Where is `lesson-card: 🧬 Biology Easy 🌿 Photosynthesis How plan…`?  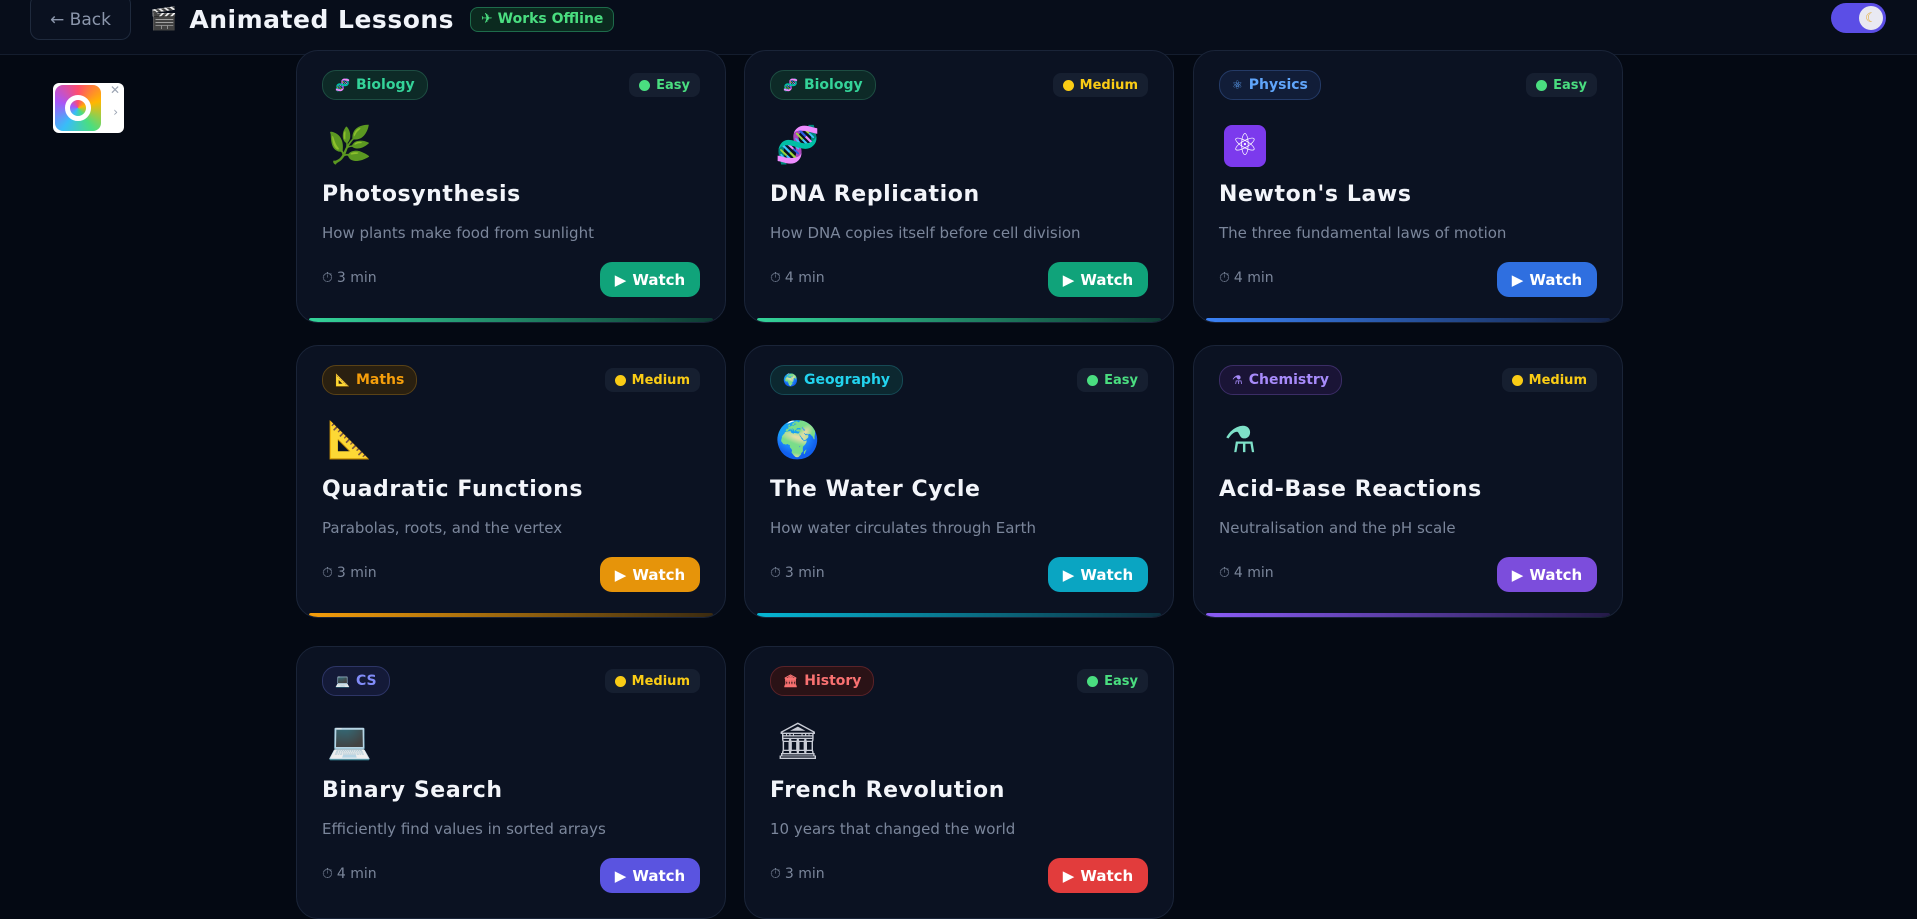 lesson-card: 🧬 Biology Easy 🌿 Photosynthesis How plan… is located at coordinates (511, 186).